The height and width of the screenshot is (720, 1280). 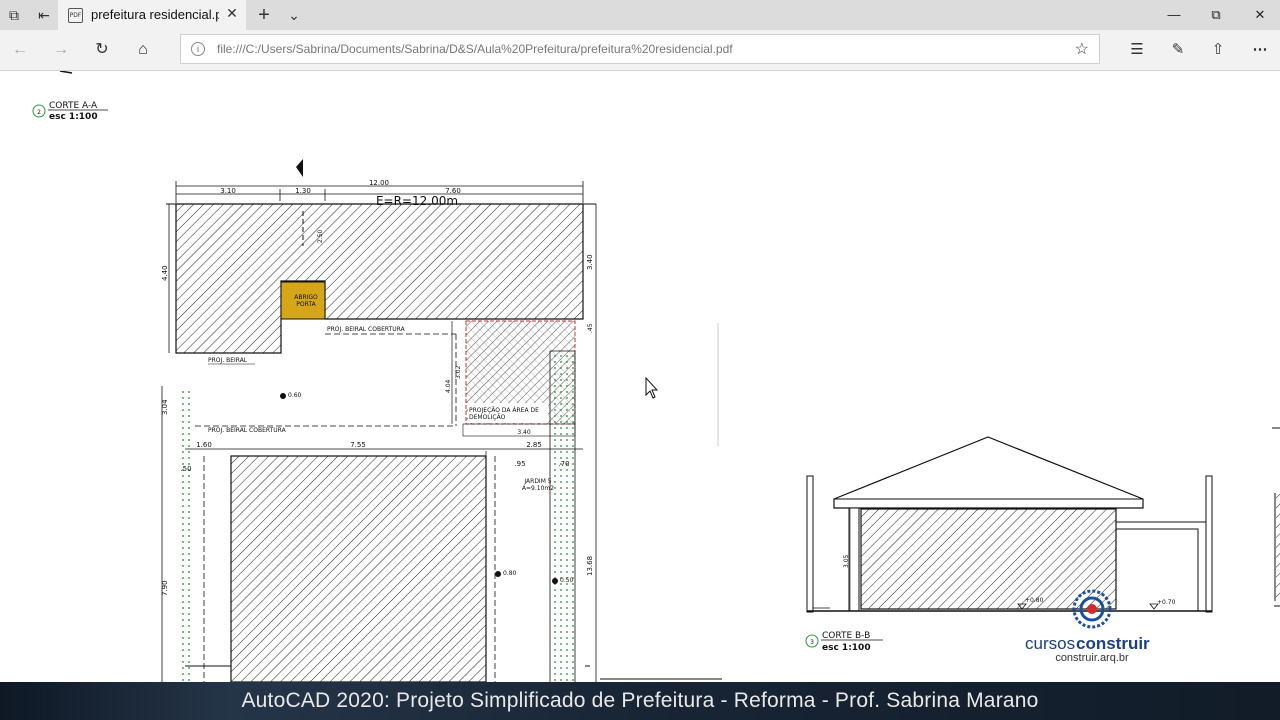 I want to click on svg-text: 0.60, so click(x=295, y=395).